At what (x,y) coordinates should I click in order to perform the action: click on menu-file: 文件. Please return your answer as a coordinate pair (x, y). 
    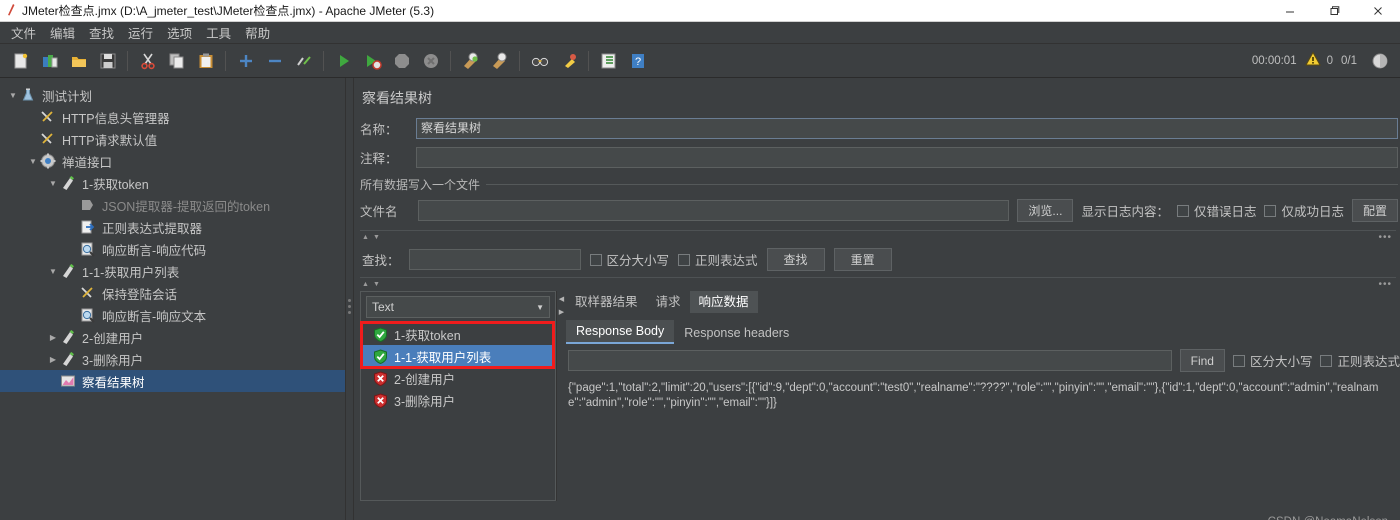
    Looking at the image, I should click on (23, 32).